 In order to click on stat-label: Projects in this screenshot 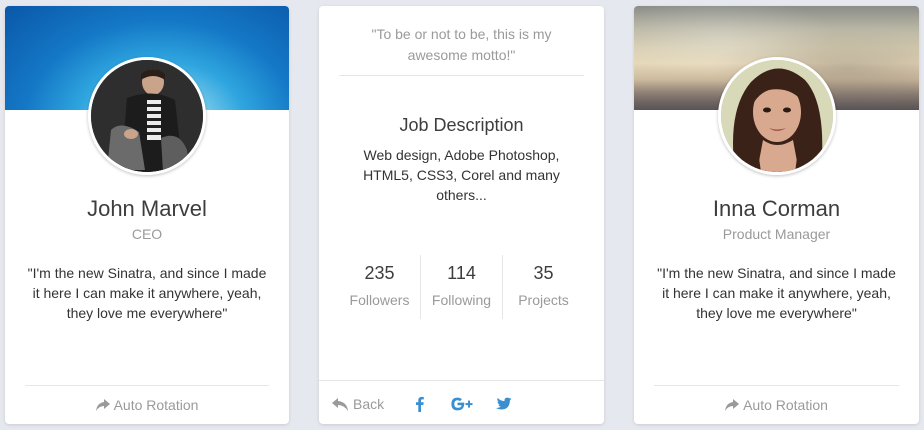, I will do `click(543, 300)`.